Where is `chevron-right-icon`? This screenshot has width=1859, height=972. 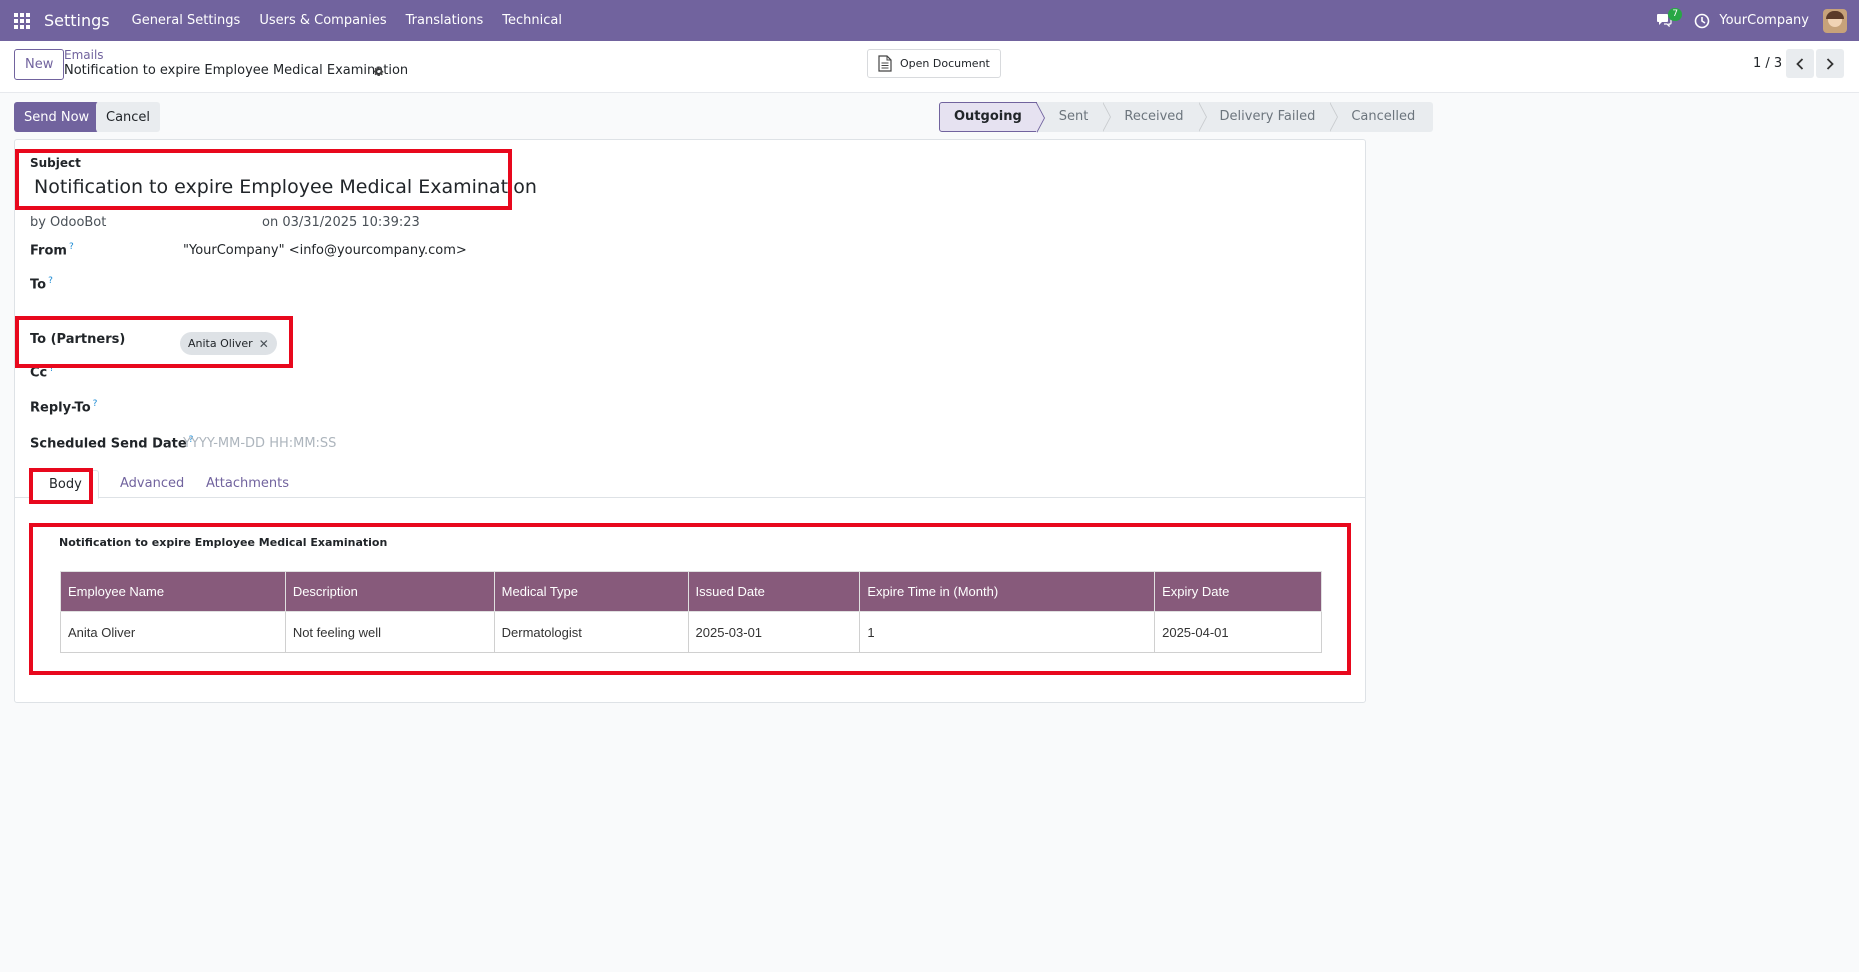 chevron-right-icon is located at coordinates (1830, 63).